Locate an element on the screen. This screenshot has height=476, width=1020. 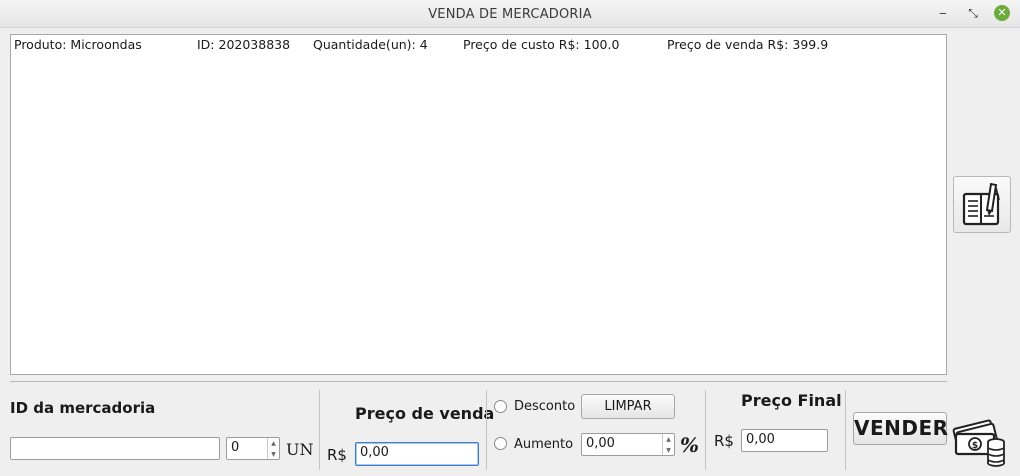
discount-label: Desconto is located at coordinates (545, 406).